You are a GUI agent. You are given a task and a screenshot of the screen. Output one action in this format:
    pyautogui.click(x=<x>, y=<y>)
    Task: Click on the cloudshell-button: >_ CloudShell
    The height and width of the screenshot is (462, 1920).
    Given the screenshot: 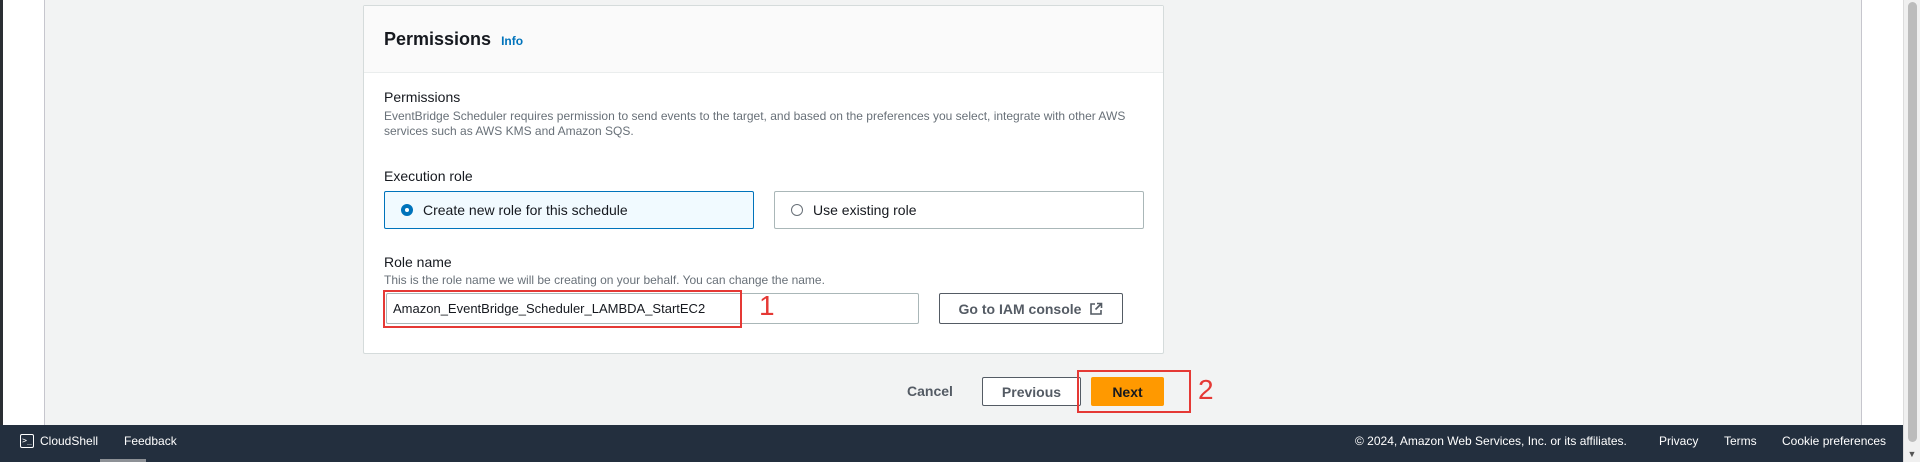 What is the action you would take?
    pyautogui.click(x=59, y=440)
    